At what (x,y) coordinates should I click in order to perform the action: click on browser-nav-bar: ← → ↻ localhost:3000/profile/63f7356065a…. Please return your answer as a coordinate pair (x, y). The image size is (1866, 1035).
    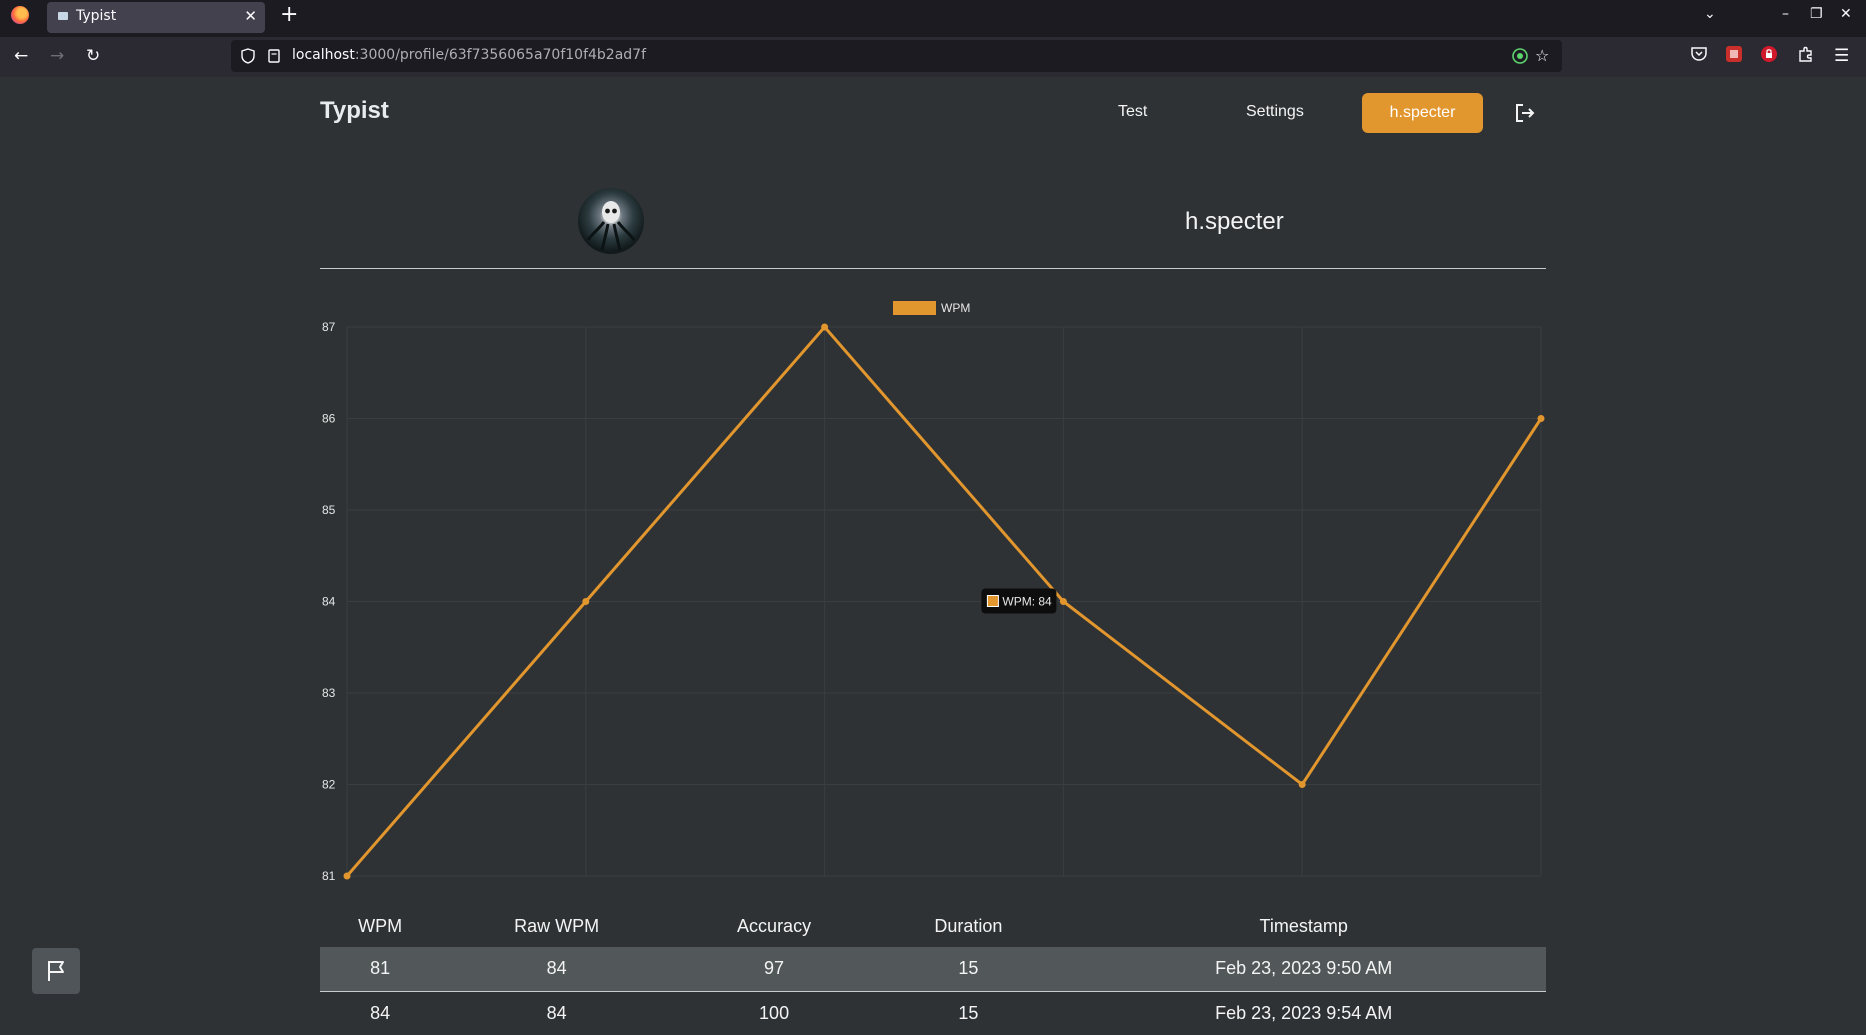
    Looking at the image, I should click on (933, 57).